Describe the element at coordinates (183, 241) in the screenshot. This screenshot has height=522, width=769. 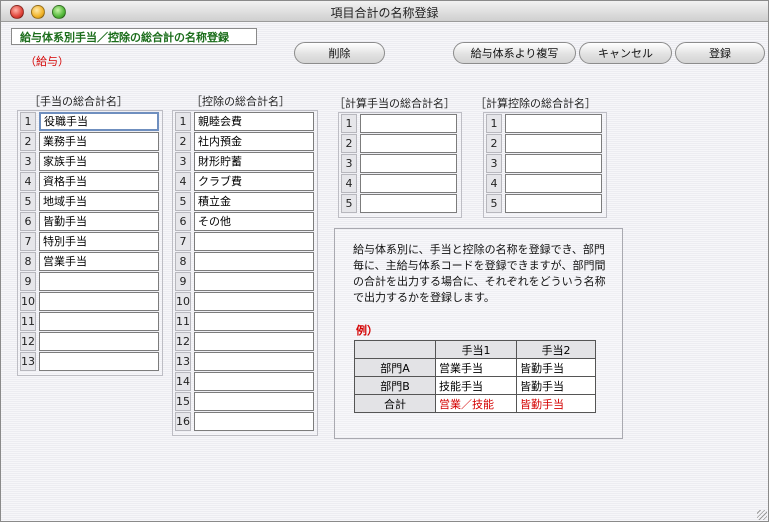
I see `row-number: 7` at that location.